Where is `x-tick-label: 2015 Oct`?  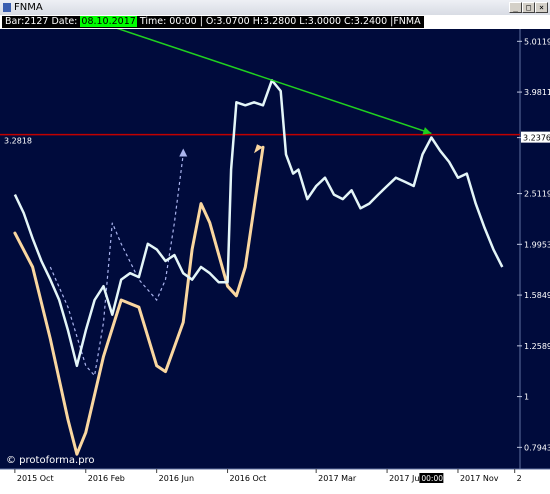 x-tick-label: 2015 Oct is located at coordinates (35, 478).